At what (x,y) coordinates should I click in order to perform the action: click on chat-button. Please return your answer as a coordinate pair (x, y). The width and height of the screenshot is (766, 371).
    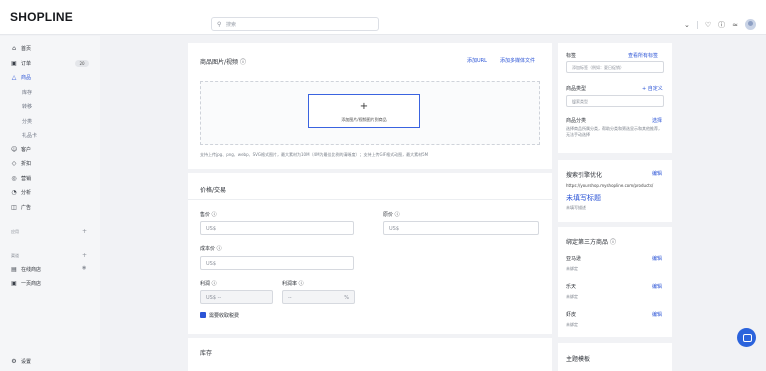
    Looking at the image, I should click on (746, 337).